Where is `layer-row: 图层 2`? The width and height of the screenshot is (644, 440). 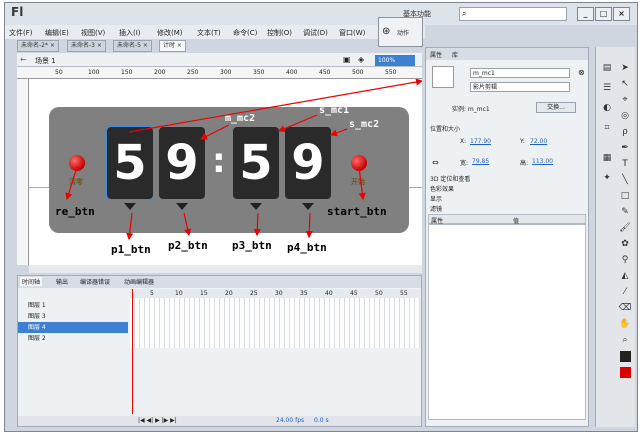
layer-row: 图层 2 is located at coordinates (73, 338).